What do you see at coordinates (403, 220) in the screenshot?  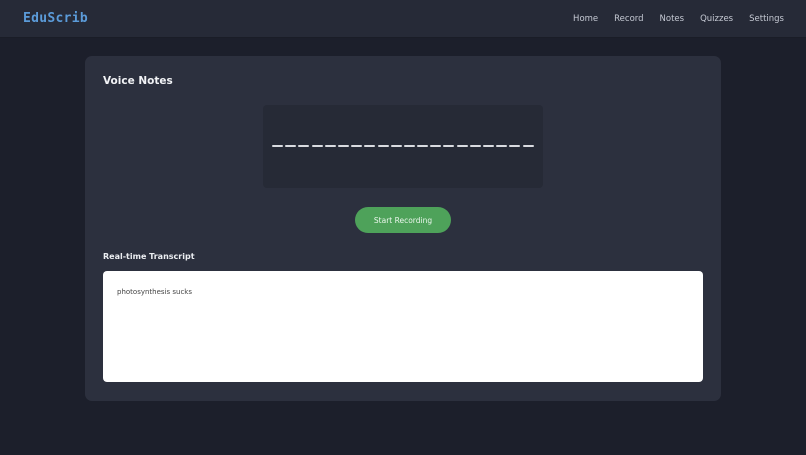 I see `start-recording-button: Start Recording` at bounding box center [403, 220].